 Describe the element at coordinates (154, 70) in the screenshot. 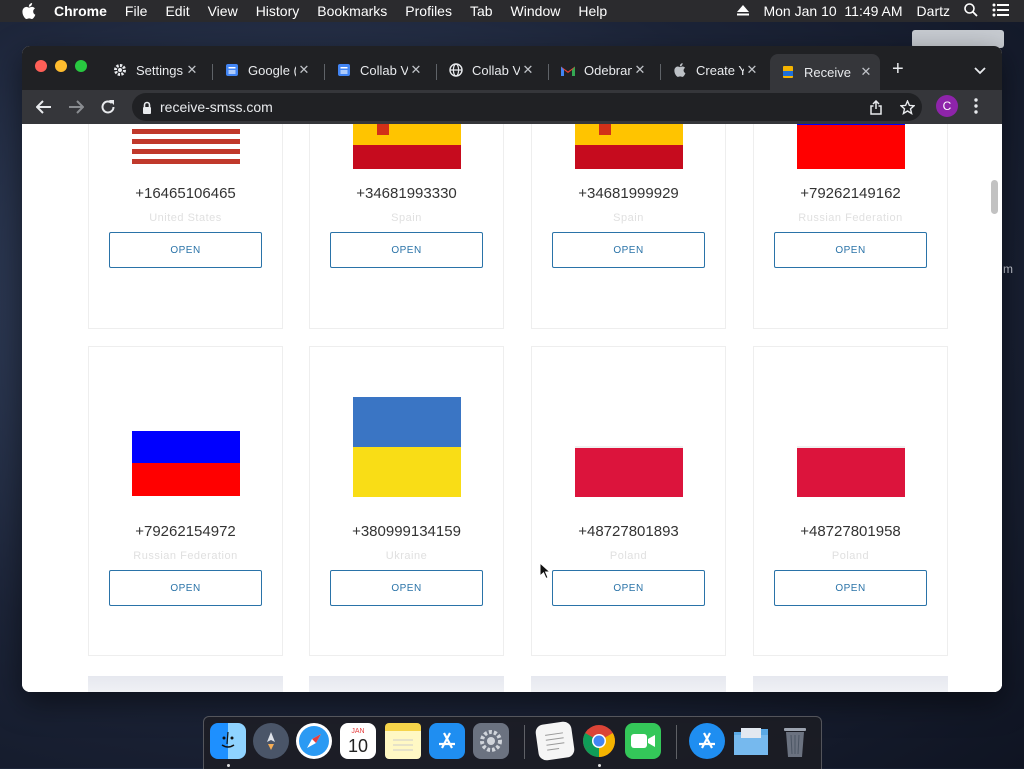

I see `tab-settings: Settings ✕` at that location.